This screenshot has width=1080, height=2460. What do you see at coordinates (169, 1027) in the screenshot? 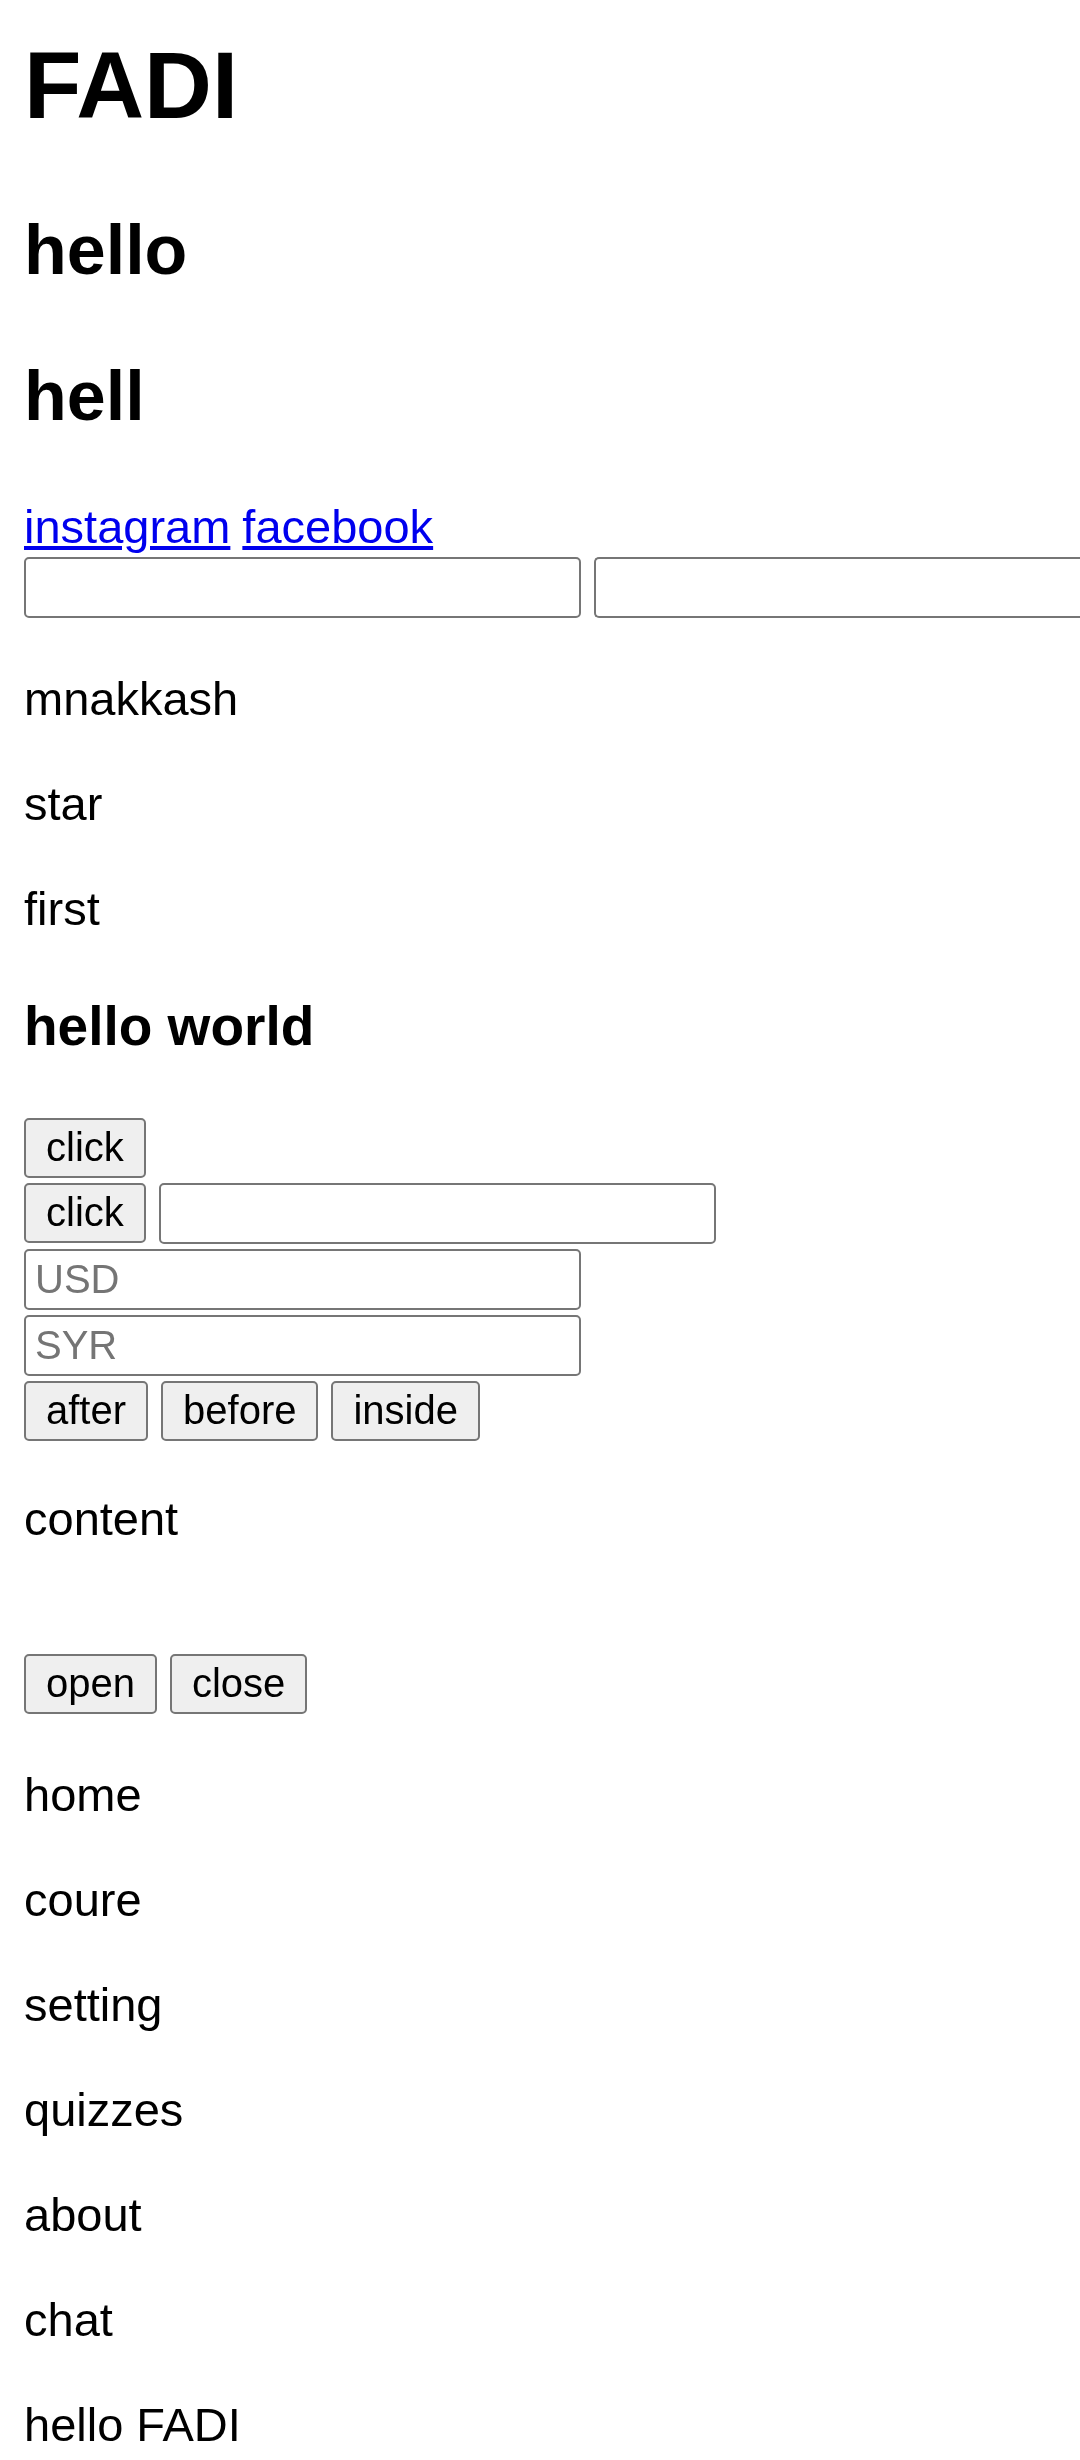
I see `subheading: hello world` at bounding box center [169, 1027].